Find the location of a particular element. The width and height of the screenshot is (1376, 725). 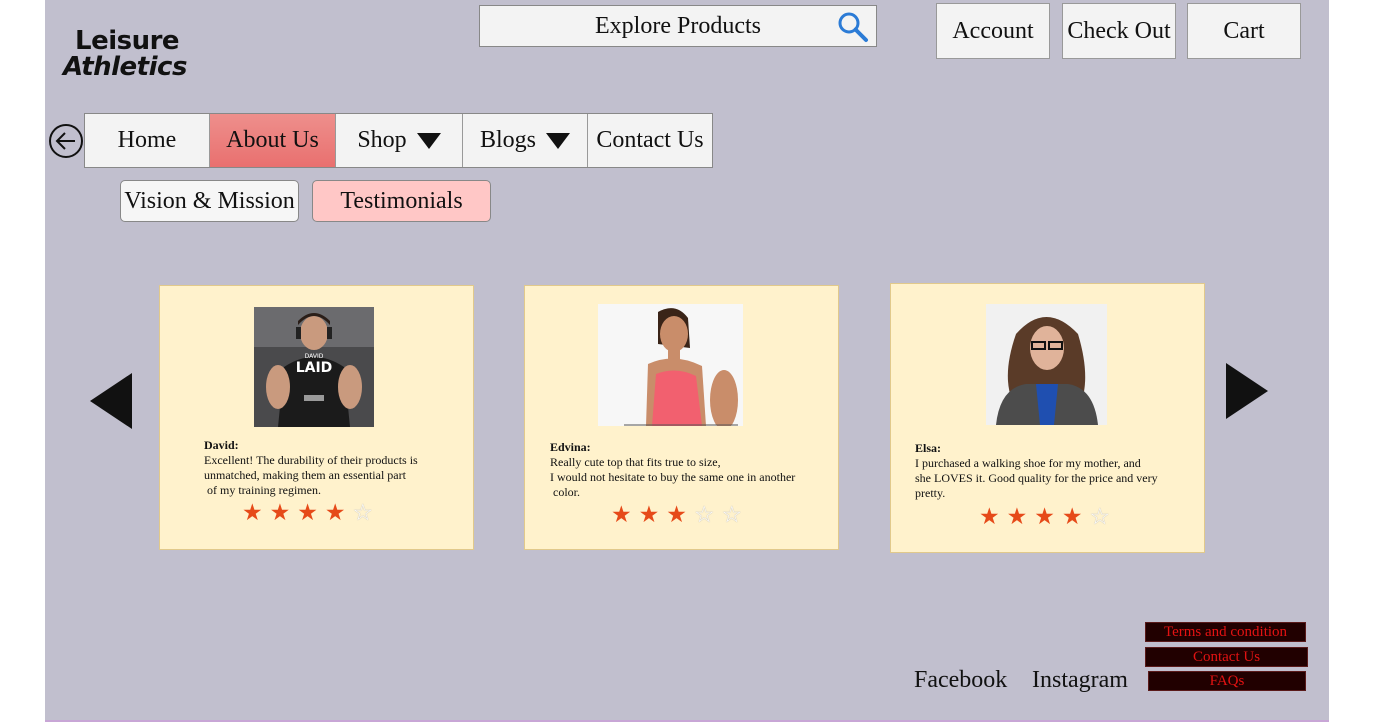

nav-item-label: Contact Us is located at coordinates (650, 140).